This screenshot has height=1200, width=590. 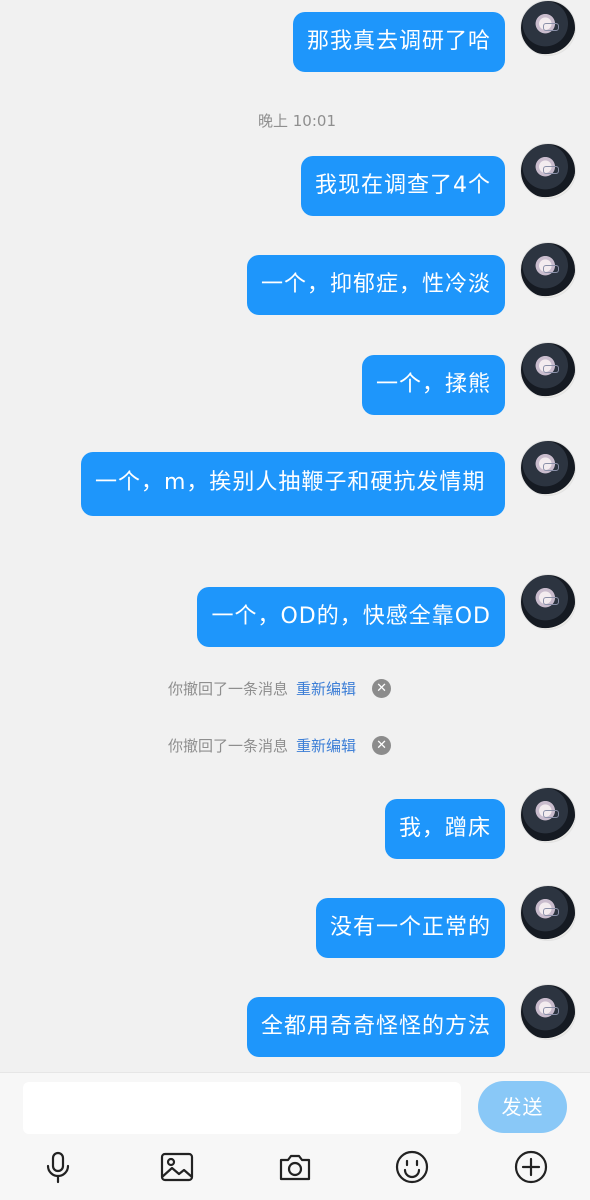 I want to click on input-bar: 发送, so click(x=295, y=1136).